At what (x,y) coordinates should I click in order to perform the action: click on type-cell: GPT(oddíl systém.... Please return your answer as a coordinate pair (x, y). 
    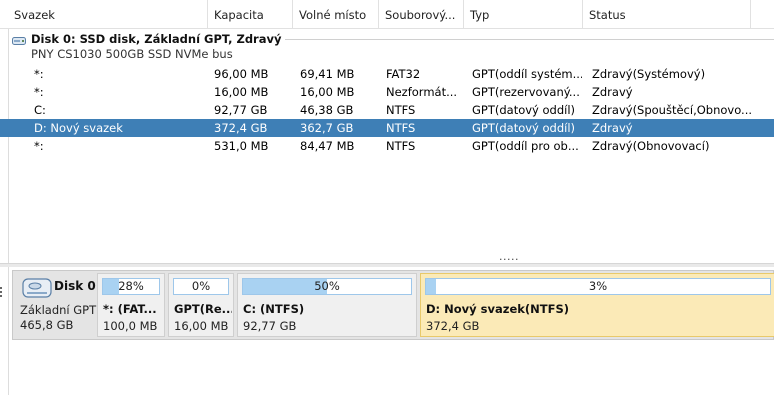
    Looking at the image, I should click on (527, 74).